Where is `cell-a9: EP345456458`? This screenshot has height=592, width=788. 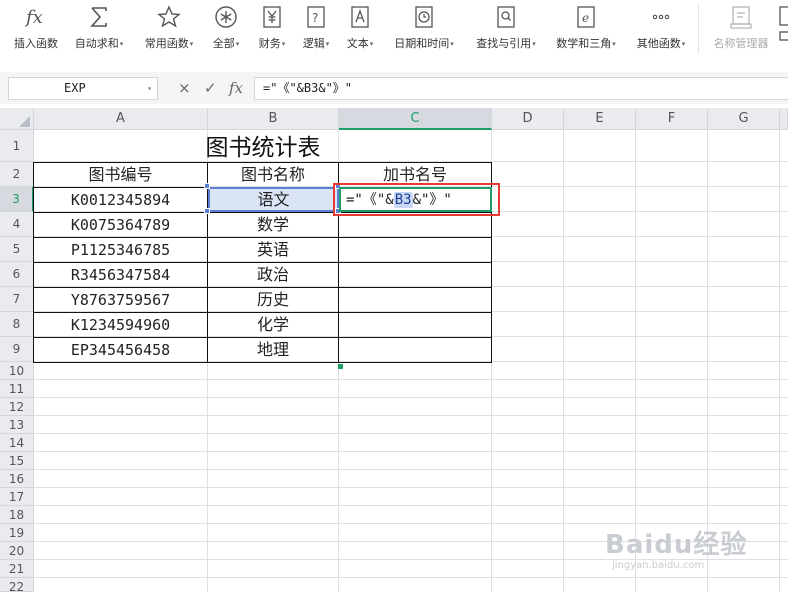 cell-a9: EP345456458 is located at coordinates (120, 350).